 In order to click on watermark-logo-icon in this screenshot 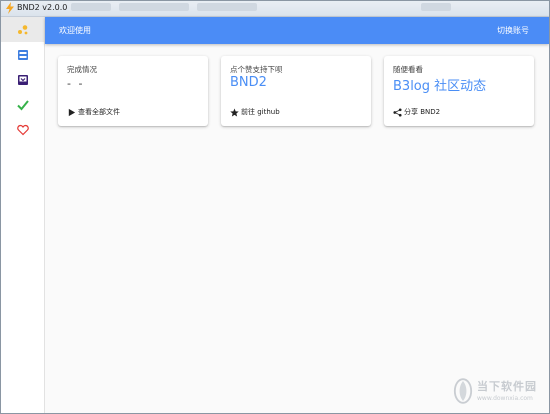, I will do `click(463, 391)`.